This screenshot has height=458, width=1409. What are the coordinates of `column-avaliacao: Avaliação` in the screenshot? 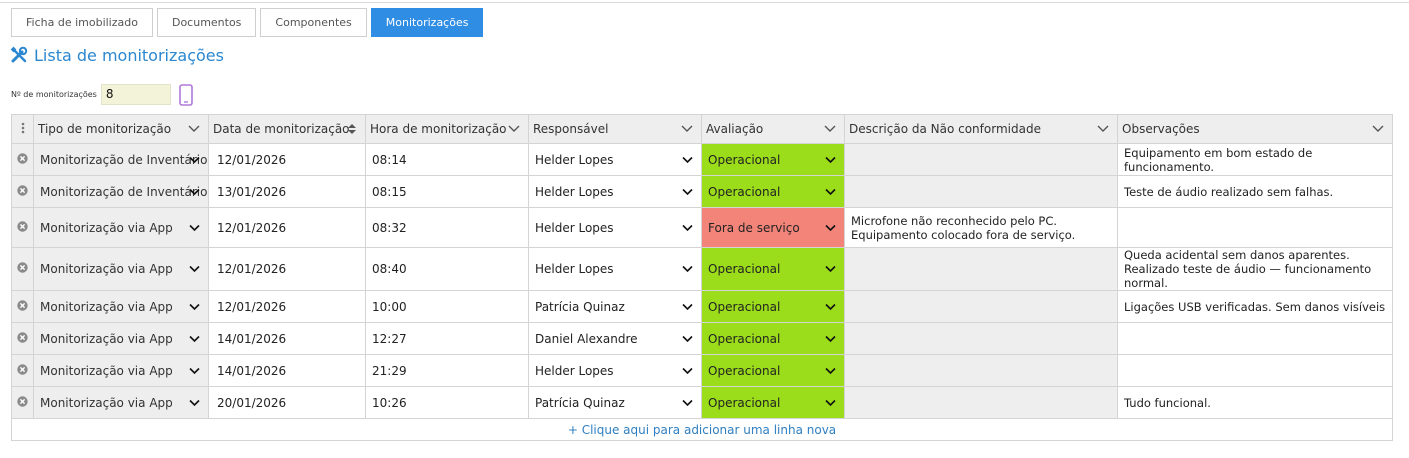 It's located at (773, 129).